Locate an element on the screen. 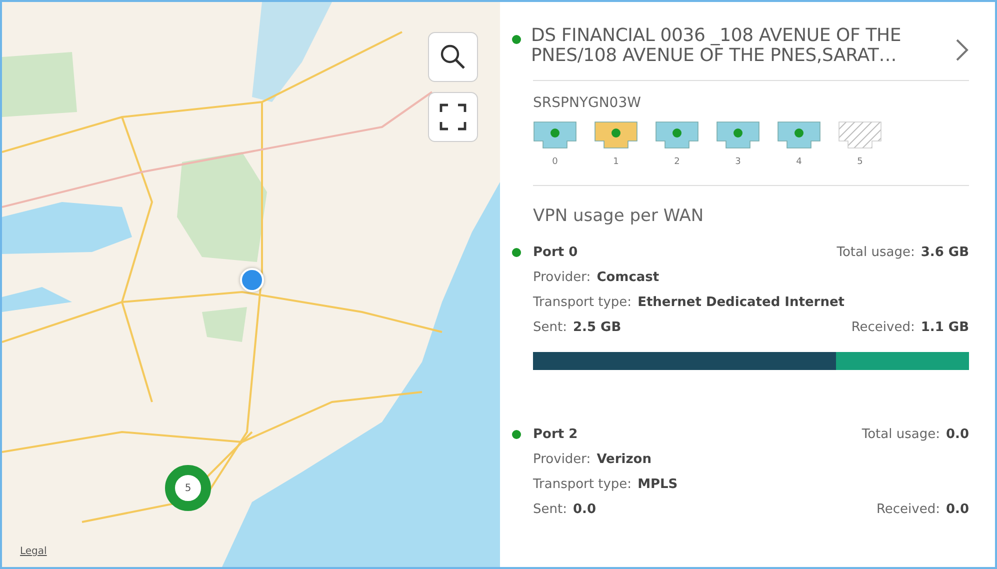  port-number: 4 is located at coordinates (799, 162).